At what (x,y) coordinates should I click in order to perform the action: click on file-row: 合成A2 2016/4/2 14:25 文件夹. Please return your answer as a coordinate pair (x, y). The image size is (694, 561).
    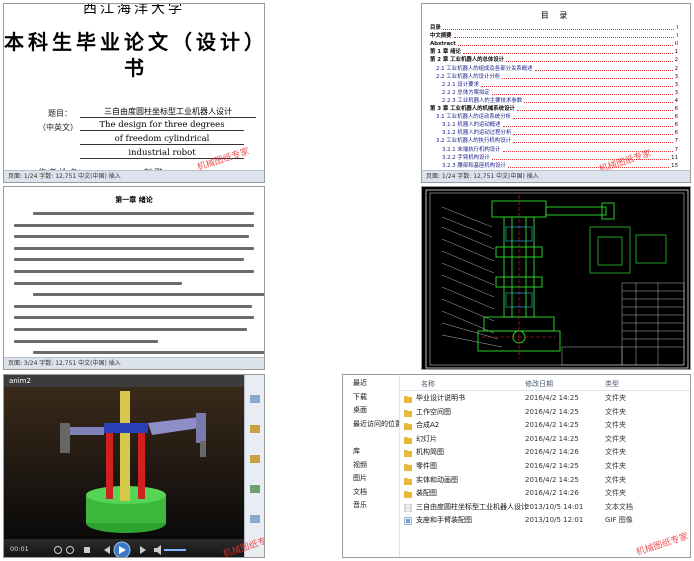
    Looking at the image, I should click on (544, 426).